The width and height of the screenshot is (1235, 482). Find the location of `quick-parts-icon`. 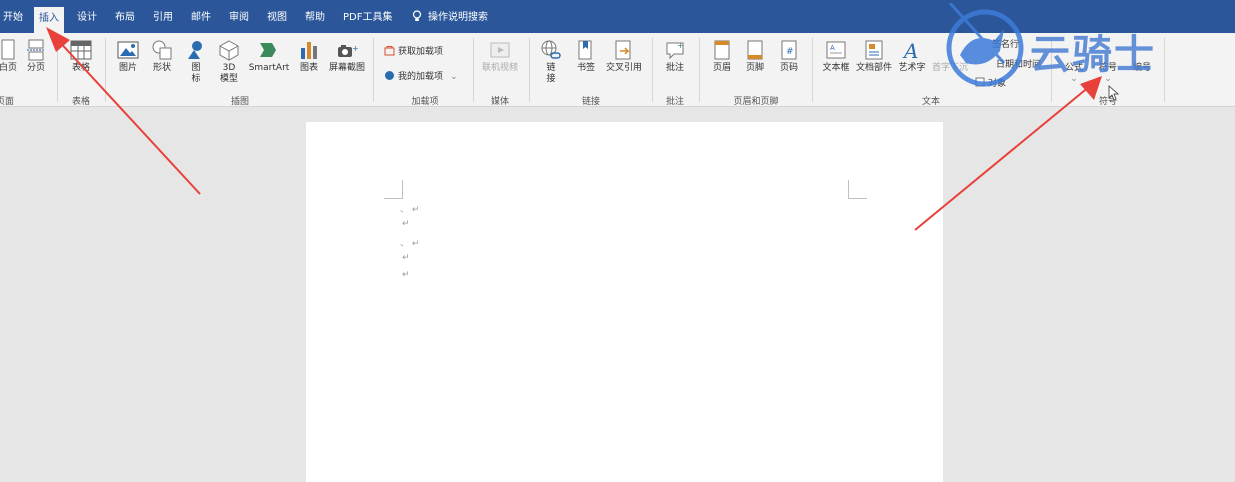

quick-parts-icon is located at coordinates (874, 50).